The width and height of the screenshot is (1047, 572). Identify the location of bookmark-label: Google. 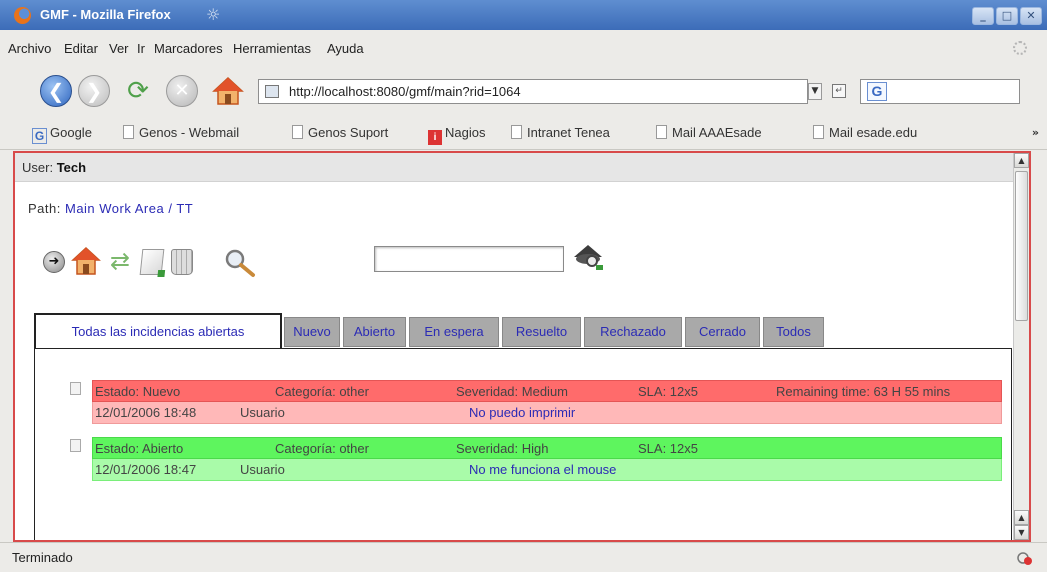
(71, 132).